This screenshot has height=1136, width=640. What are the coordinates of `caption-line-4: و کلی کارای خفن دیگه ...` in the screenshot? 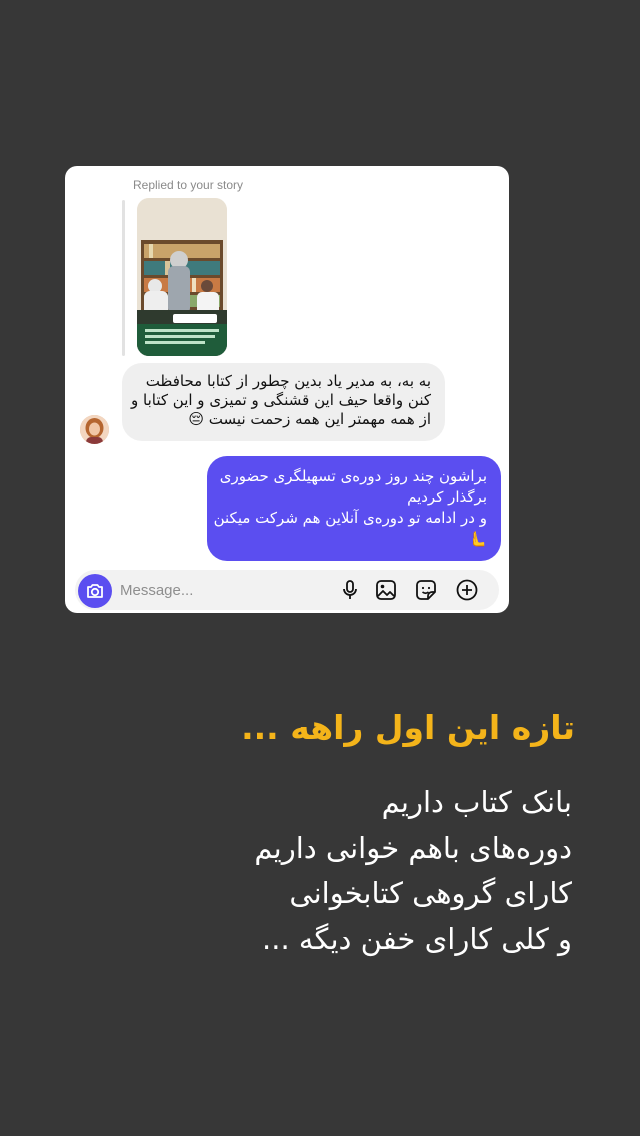 It's located at (417, 938).